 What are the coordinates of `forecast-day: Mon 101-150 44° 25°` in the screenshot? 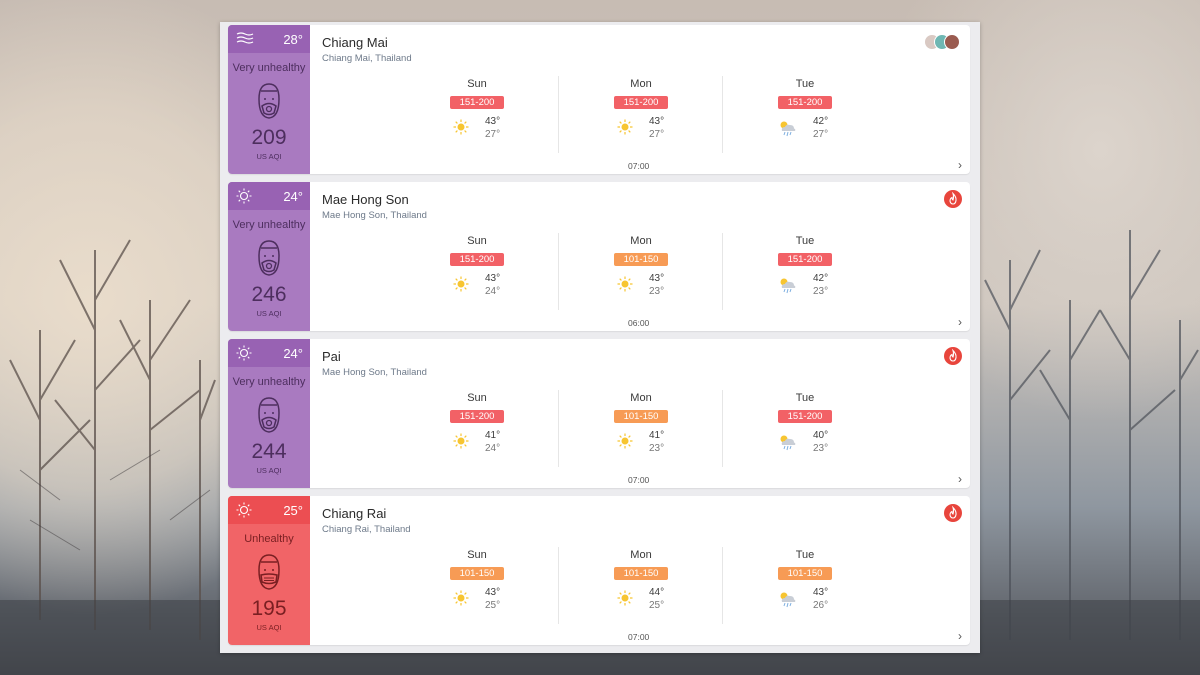 It's located at (641, 585).